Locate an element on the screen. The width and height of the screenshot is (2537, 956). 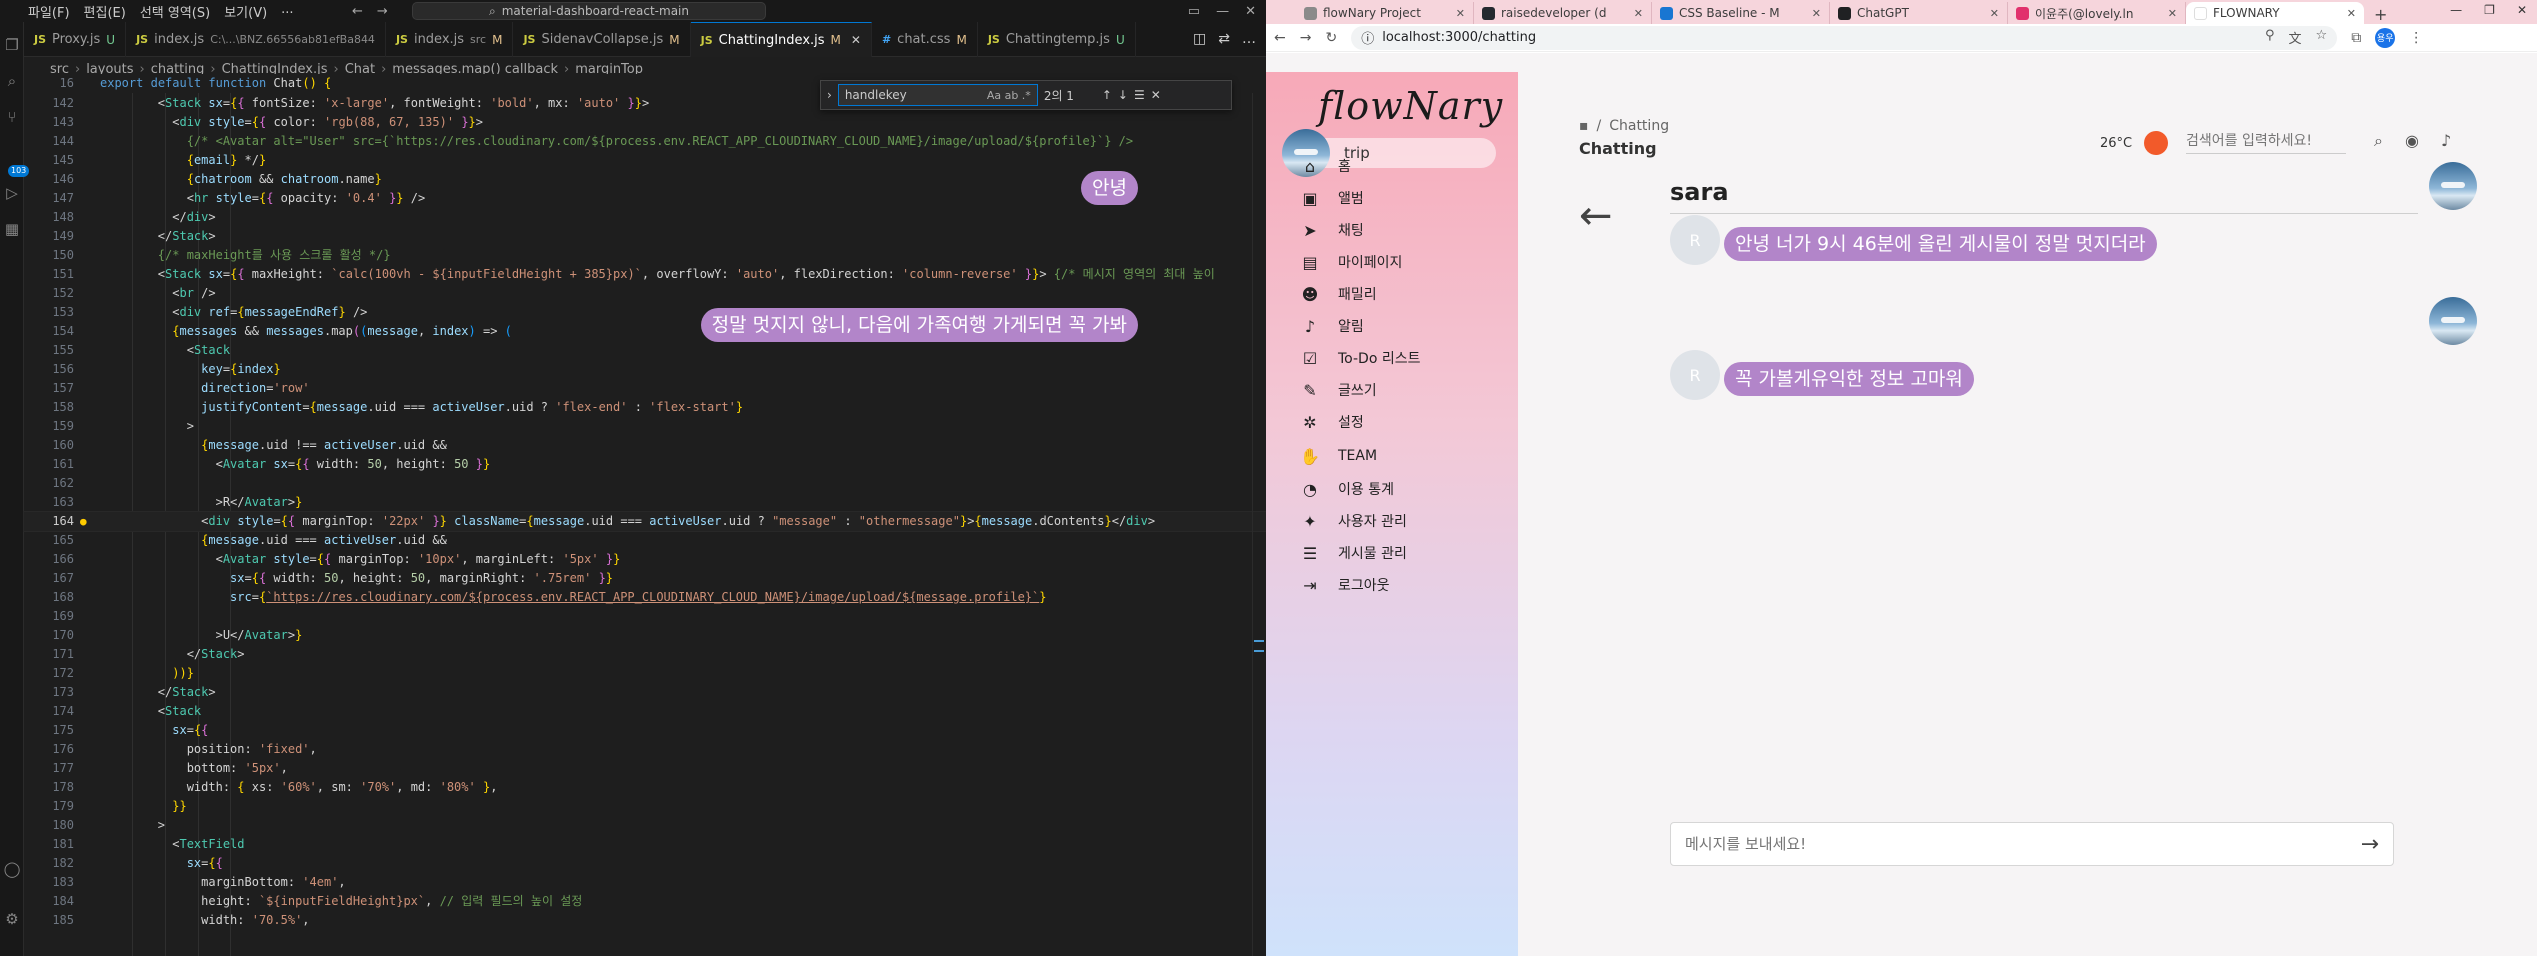
maximize-icon: ❐ is located at coordinates (2489, 10).